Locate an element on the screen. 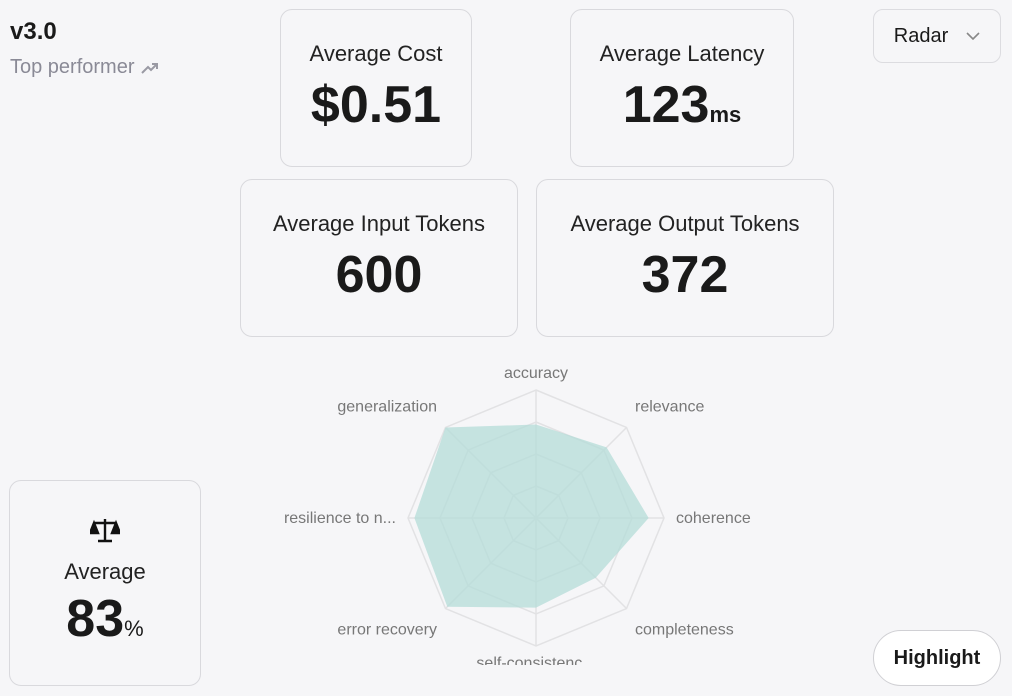 This screenshot has height=696, width=1012. avg-output-tokens-card: Average Output Tokens 372 is located at coordinates (685, 258).